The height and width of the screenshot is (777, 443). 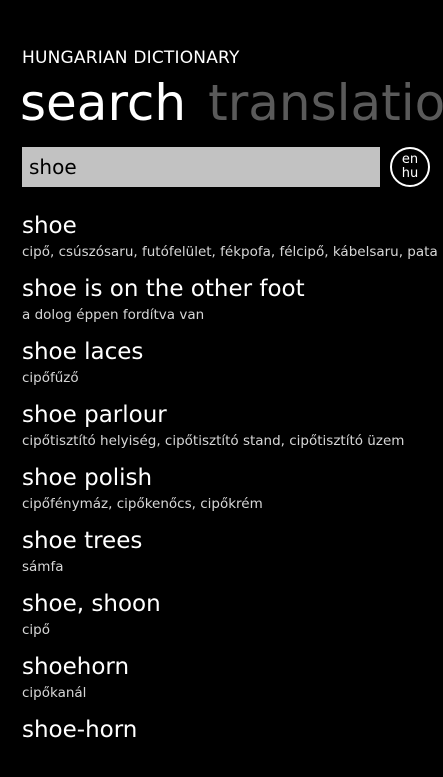 I want to click on language-toggle-button: en hu, so click(x=410, y=167).